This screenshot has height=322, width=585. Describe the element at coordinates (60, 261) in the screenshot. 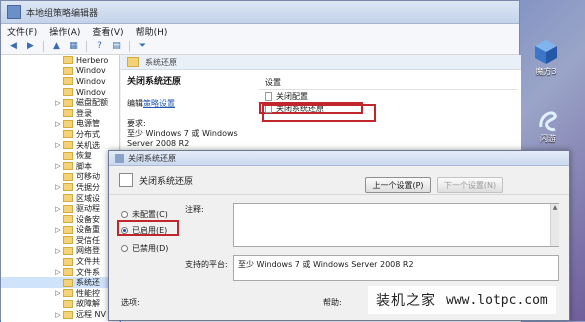

I see `tree-item: 文件共` at that location.